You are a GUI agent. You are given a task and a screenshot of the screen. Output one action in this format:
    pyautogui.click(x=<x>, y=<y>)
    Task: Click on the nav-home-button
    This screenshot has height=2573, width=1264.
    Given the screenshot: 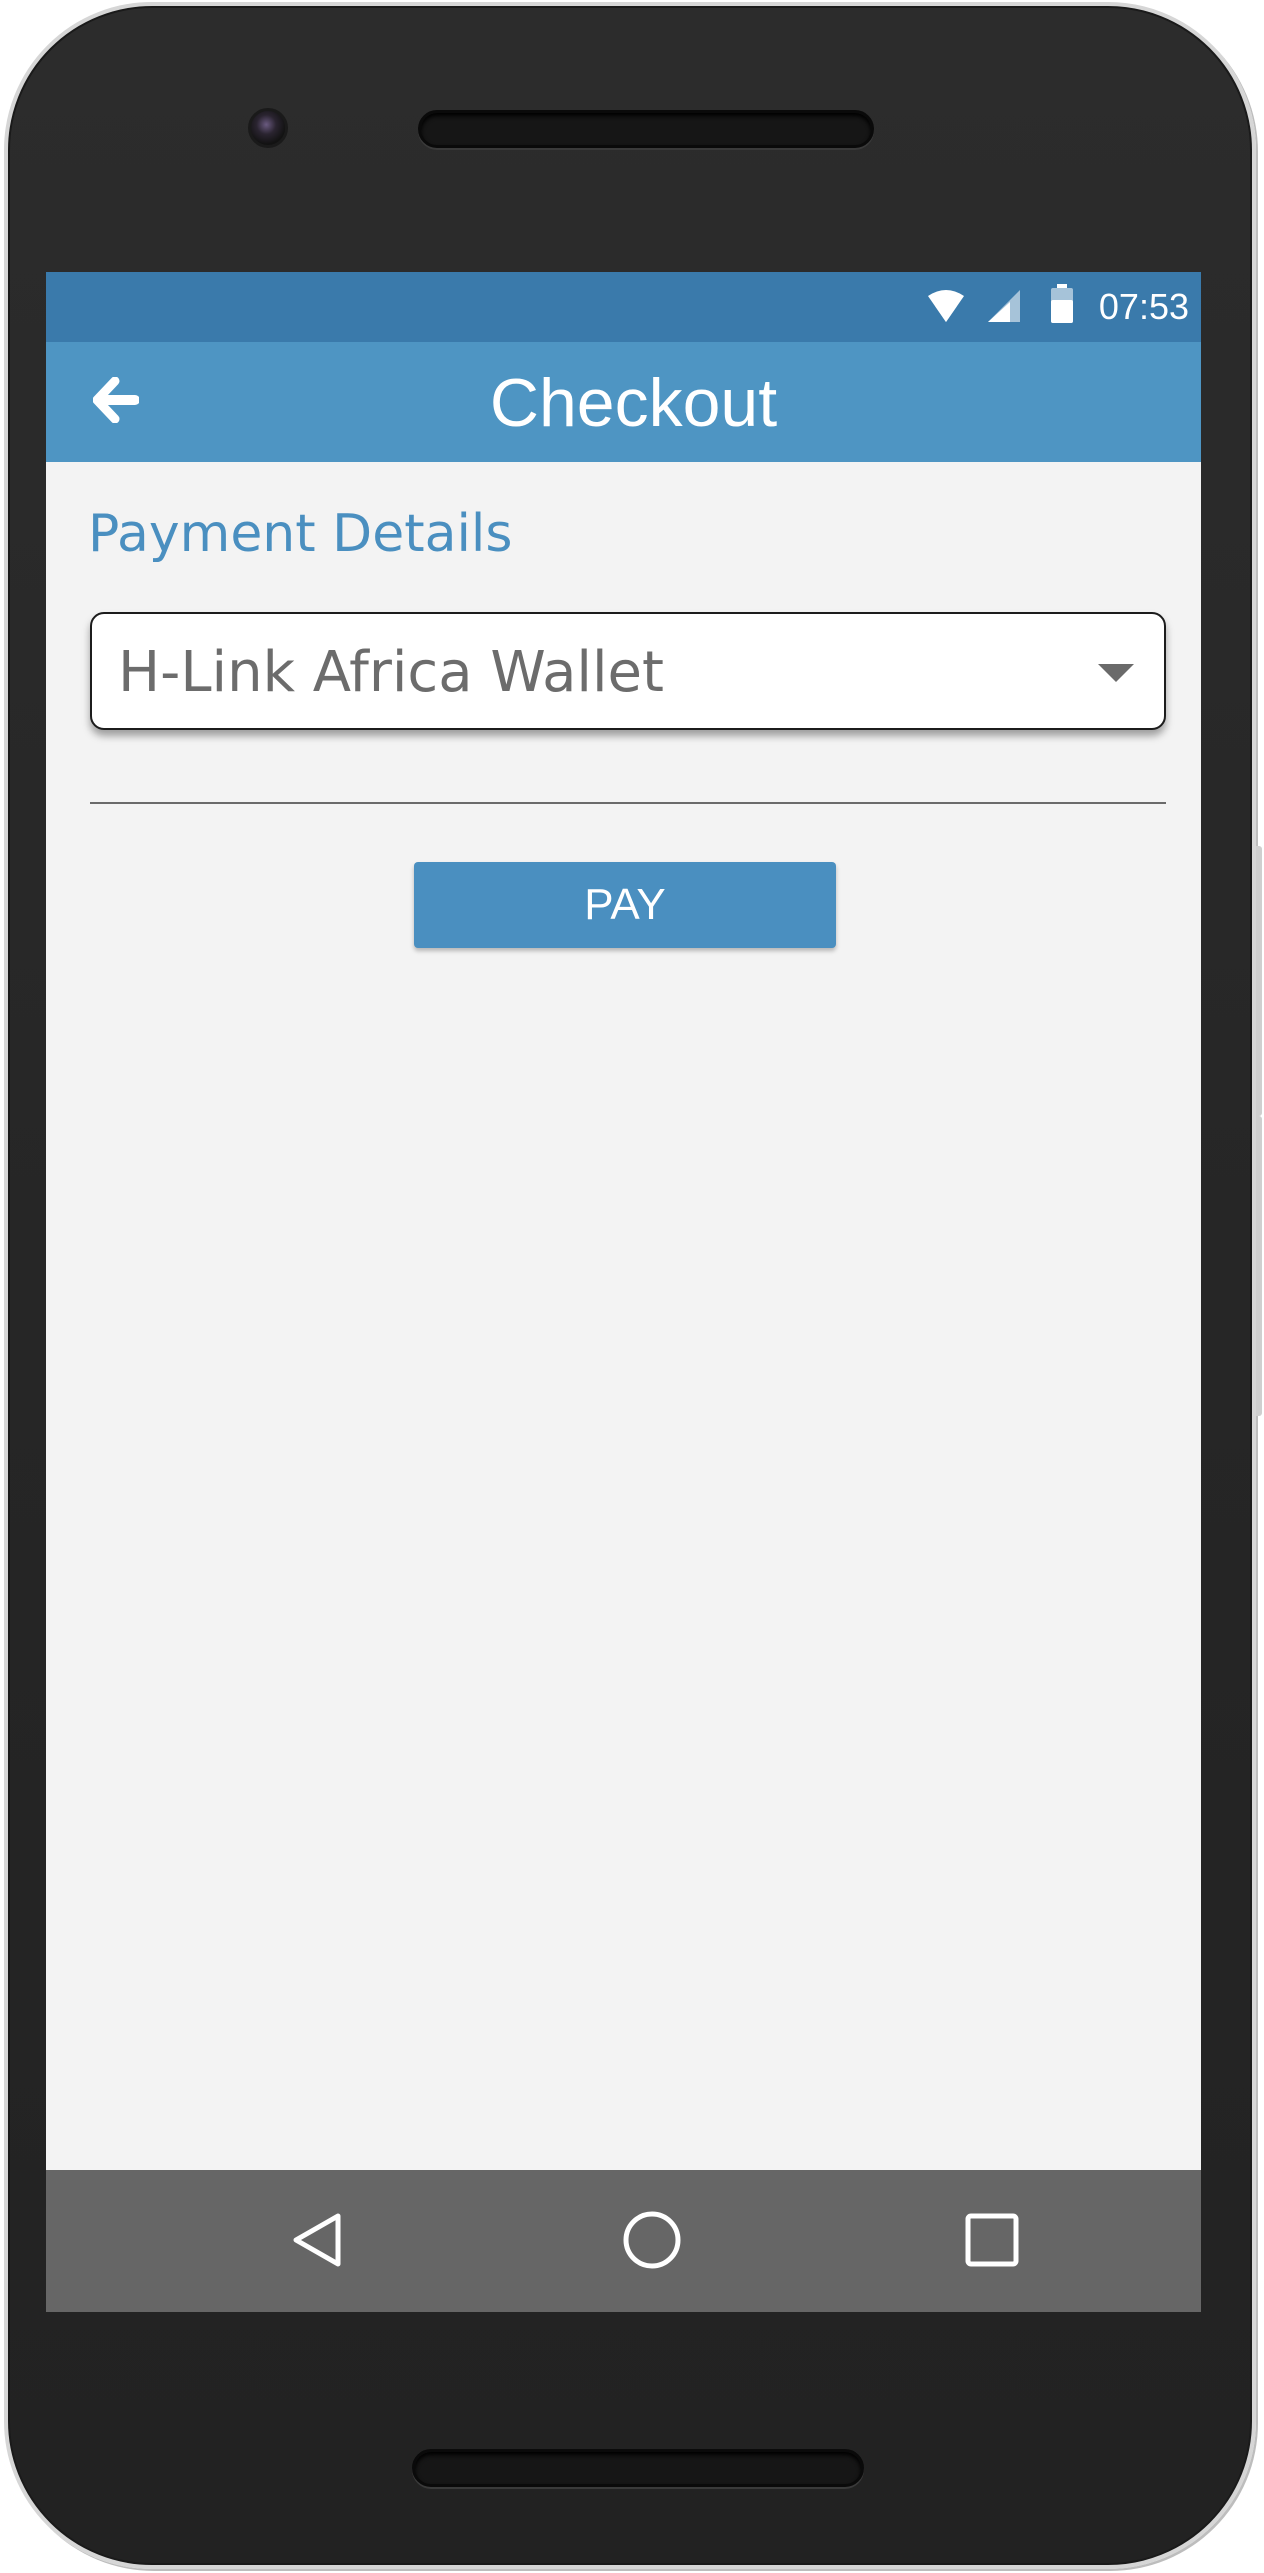 What is the action you would take?
    pyautogui.click(x=652, y=2242)
    